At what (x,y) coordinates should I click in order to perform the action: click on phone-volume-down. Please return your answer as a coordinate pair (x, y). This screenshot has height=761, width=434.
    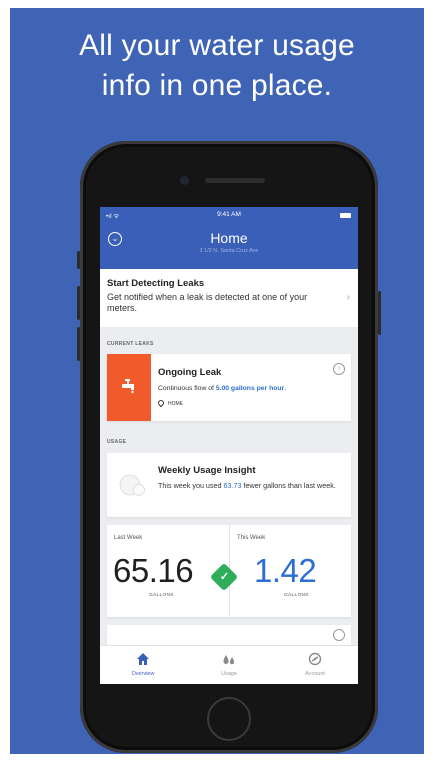
    Looking at the image, I should click on (78, 344).